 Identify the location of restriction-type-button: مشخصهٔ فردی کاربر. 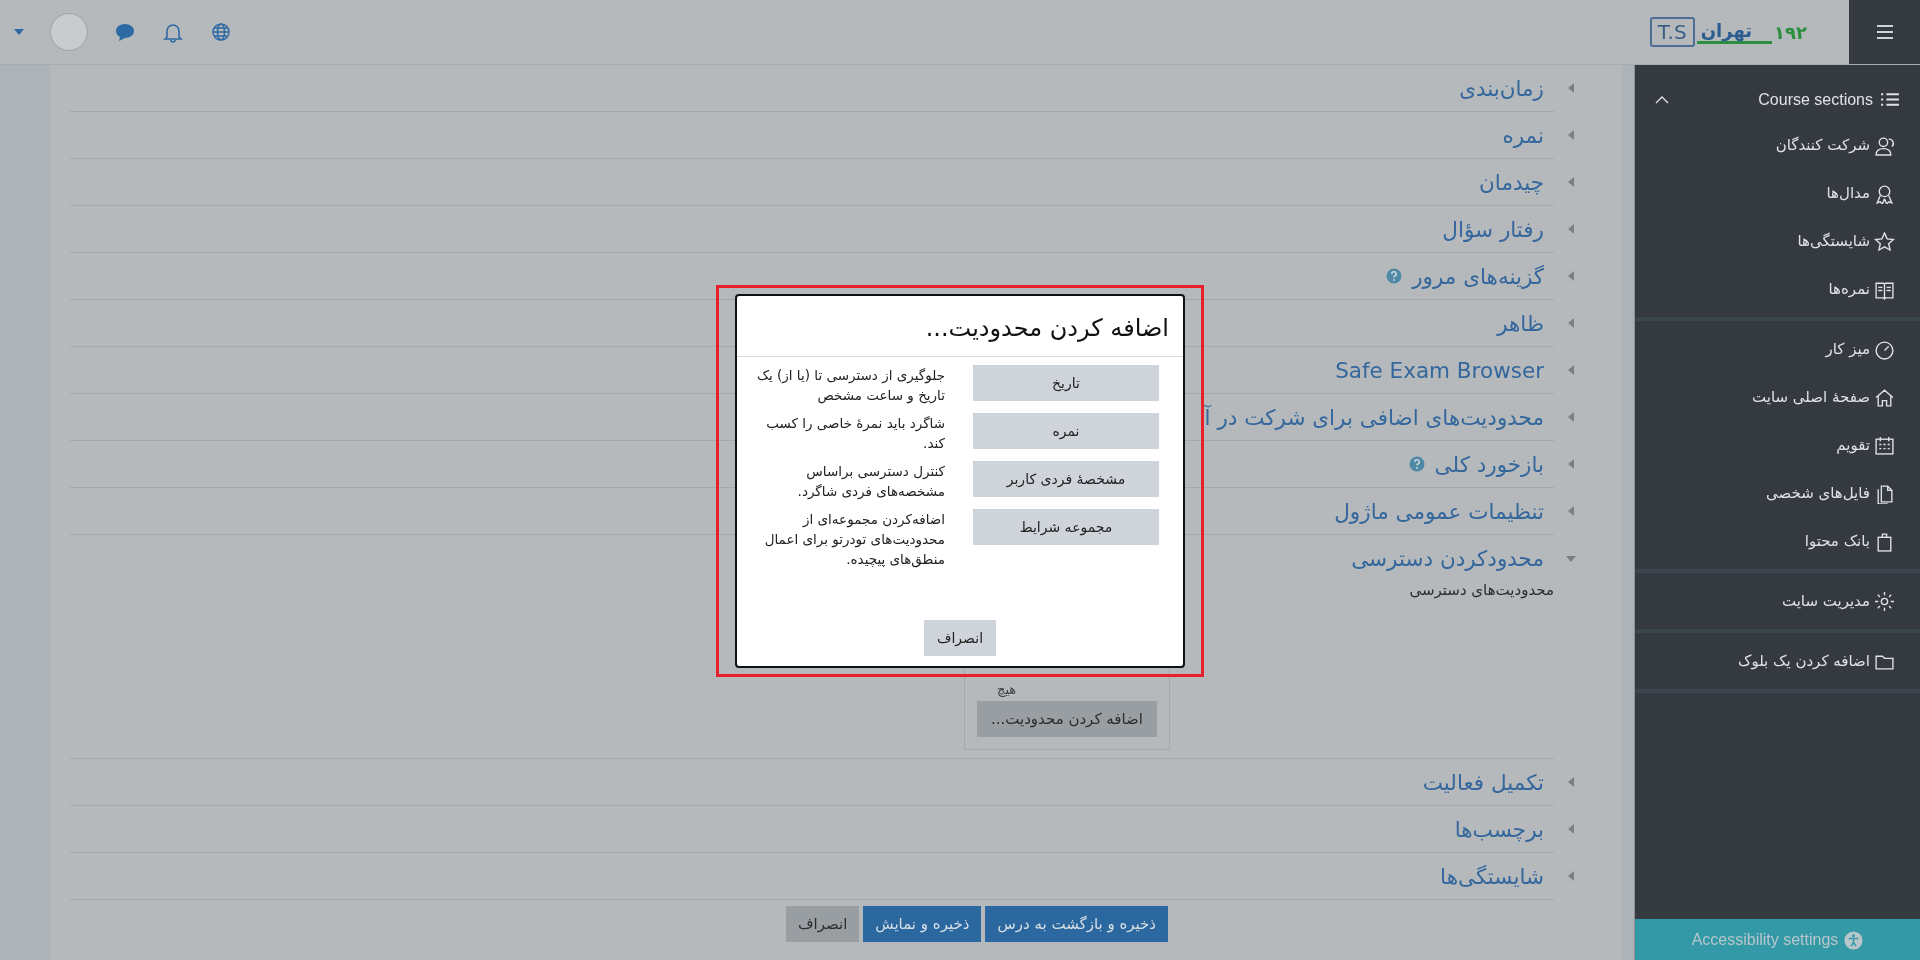
(1066, 479).